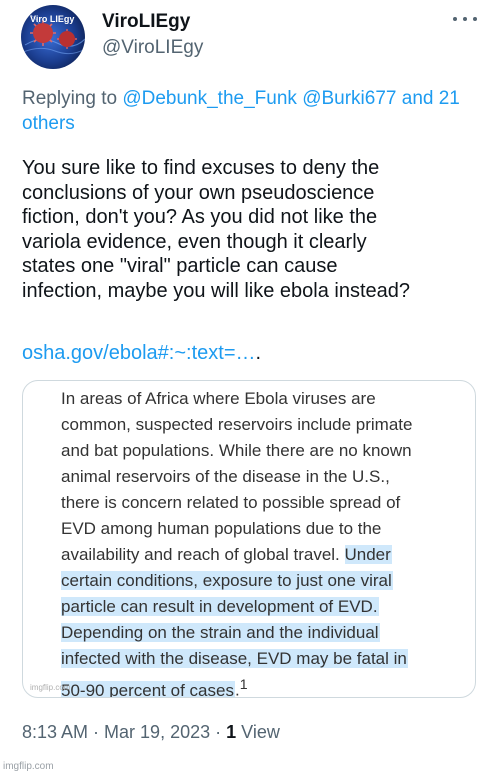 This screenshot has width=500, height=776. Describe the element at coordinates (157, 732) in the screenshot. I see `tweet-date: Mar 19, 2023` at that location.